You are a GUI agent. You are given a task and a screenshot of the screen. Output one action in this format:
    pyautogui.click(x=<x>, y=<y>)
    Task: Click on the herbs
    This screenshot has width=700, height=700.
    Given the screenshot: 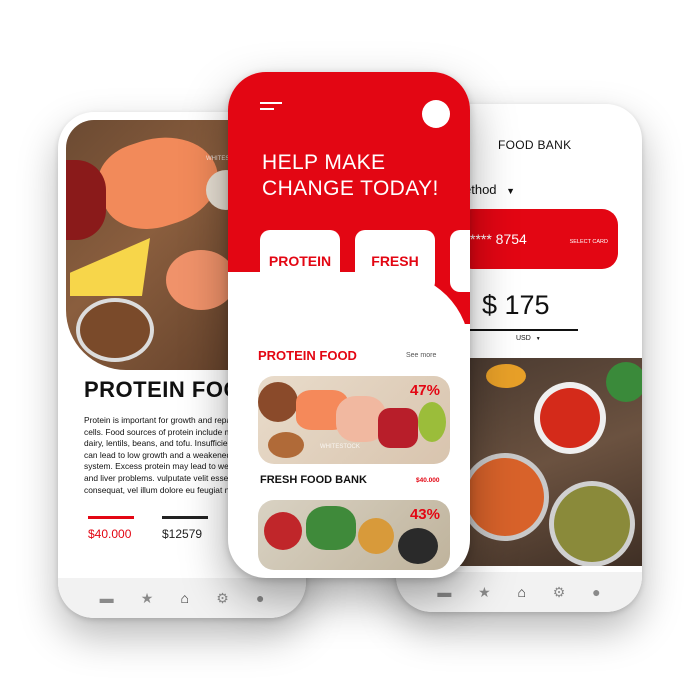 What is the action you would take?
    pyautogui.click(x=624, y=382)
    